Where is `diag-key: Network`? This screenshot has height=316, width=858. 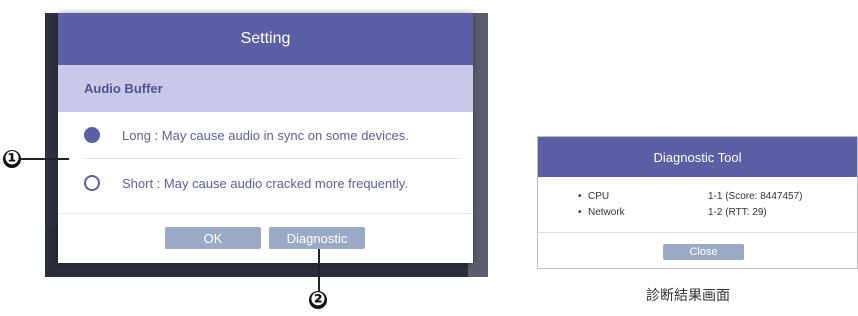 diag-key: Network is located at coordinates (606, 212).